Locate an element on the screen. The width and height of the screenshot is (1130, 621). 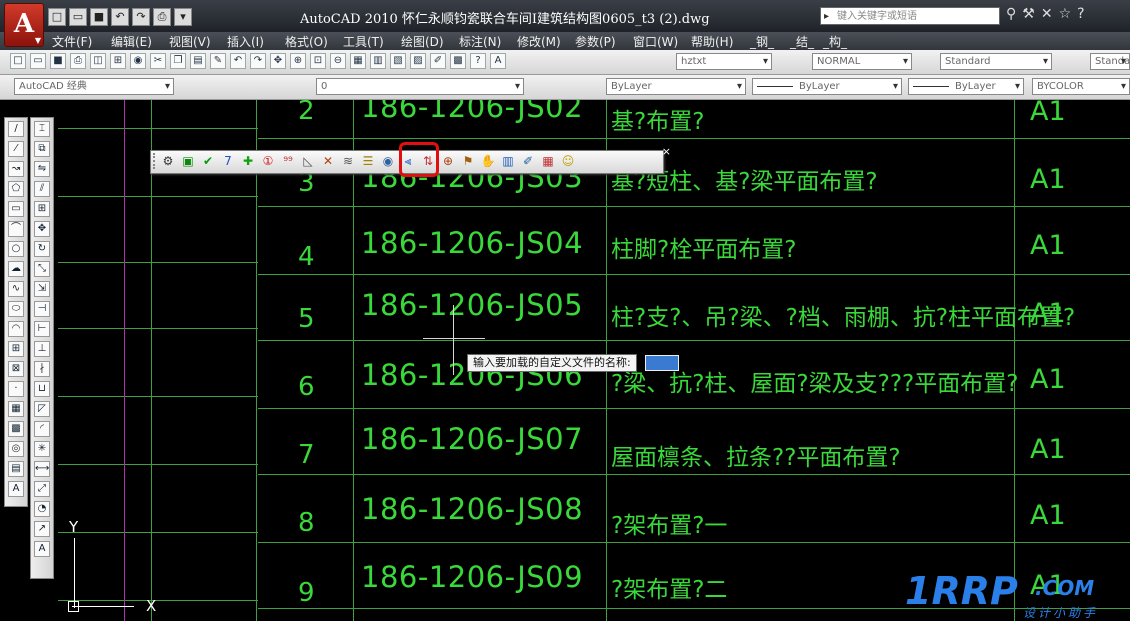
hatch-icon: ▦ is located at coordinates (16, 409).